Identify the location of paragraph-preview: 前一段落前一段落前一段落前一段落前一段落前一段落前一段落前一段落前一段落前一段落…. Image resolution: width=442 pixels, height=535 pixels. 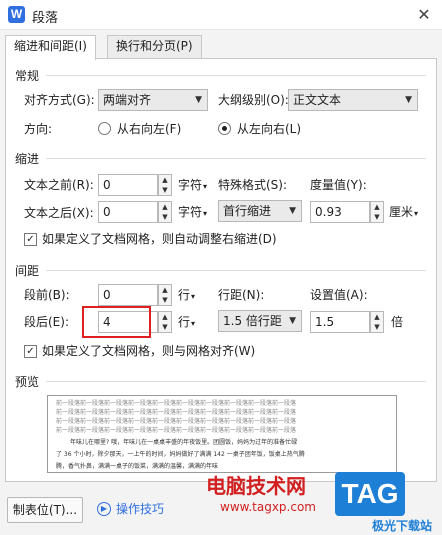
(222, 434).